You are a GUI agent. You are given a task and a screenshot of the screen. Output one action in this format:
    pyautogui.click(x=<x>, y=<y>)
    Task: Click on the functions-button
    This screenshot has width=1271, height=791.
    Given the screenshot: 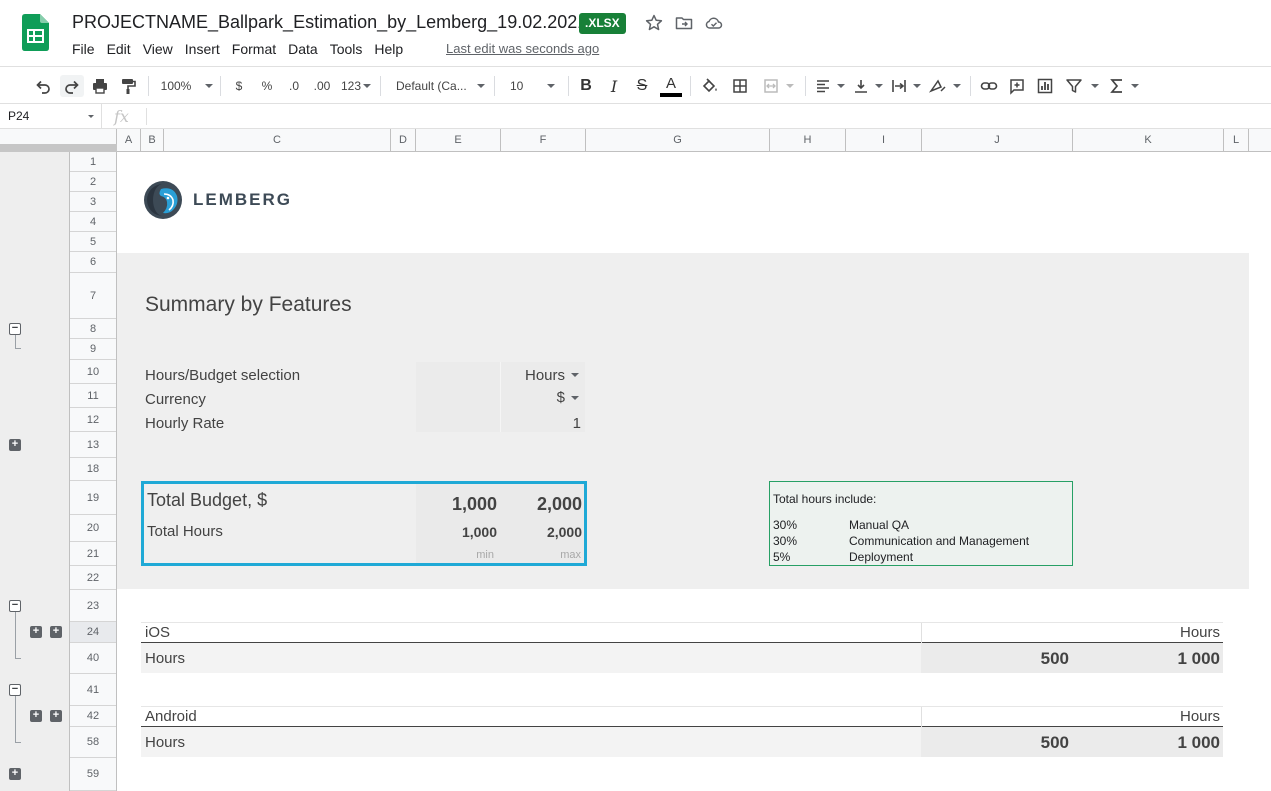 What is the action you would take?
    pyautogui.click(x=1124, y=86)
    